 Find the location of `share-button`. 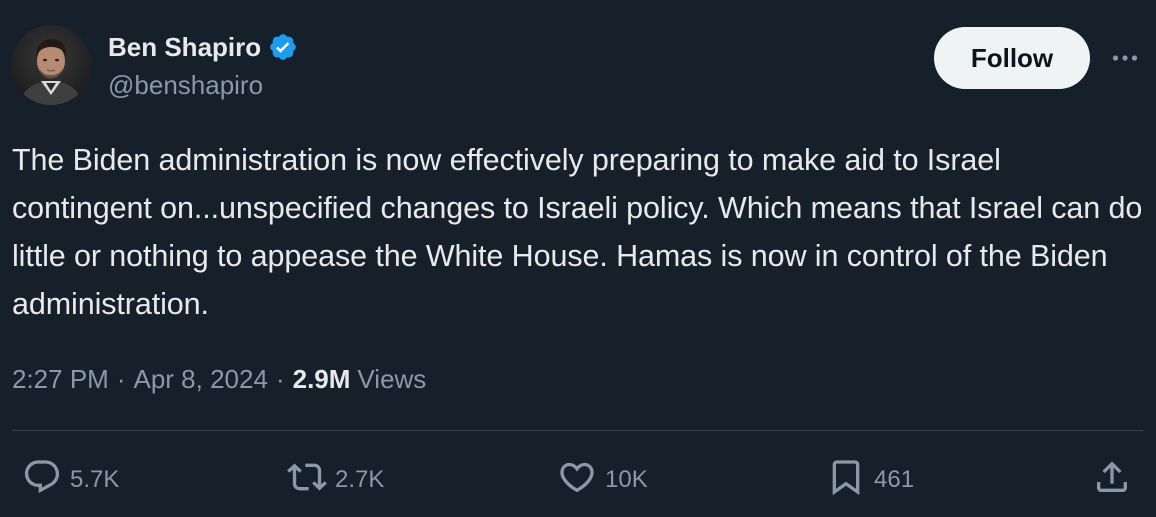

share-button is located at coordinates (1112, 480).